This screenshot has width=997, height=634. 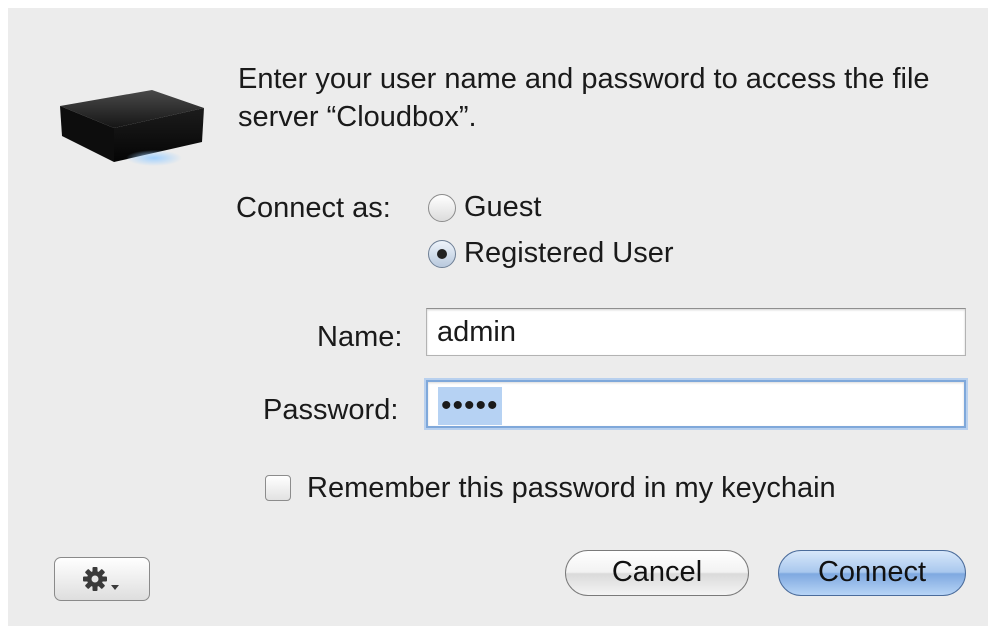 I want to click on cancel-button: Cancel, so click(x=657, y=573).